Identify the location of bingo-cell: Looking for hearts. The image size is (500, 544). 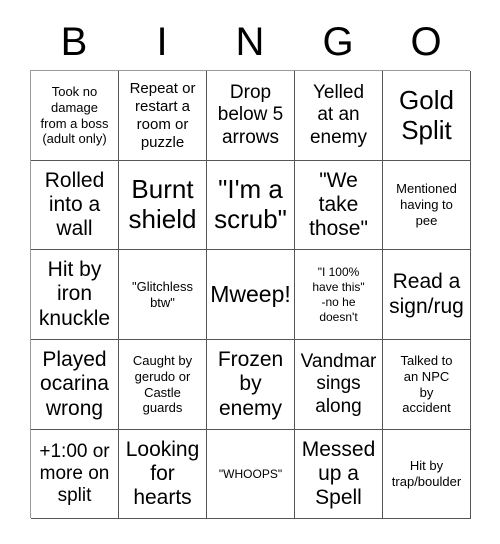
(163, 474).